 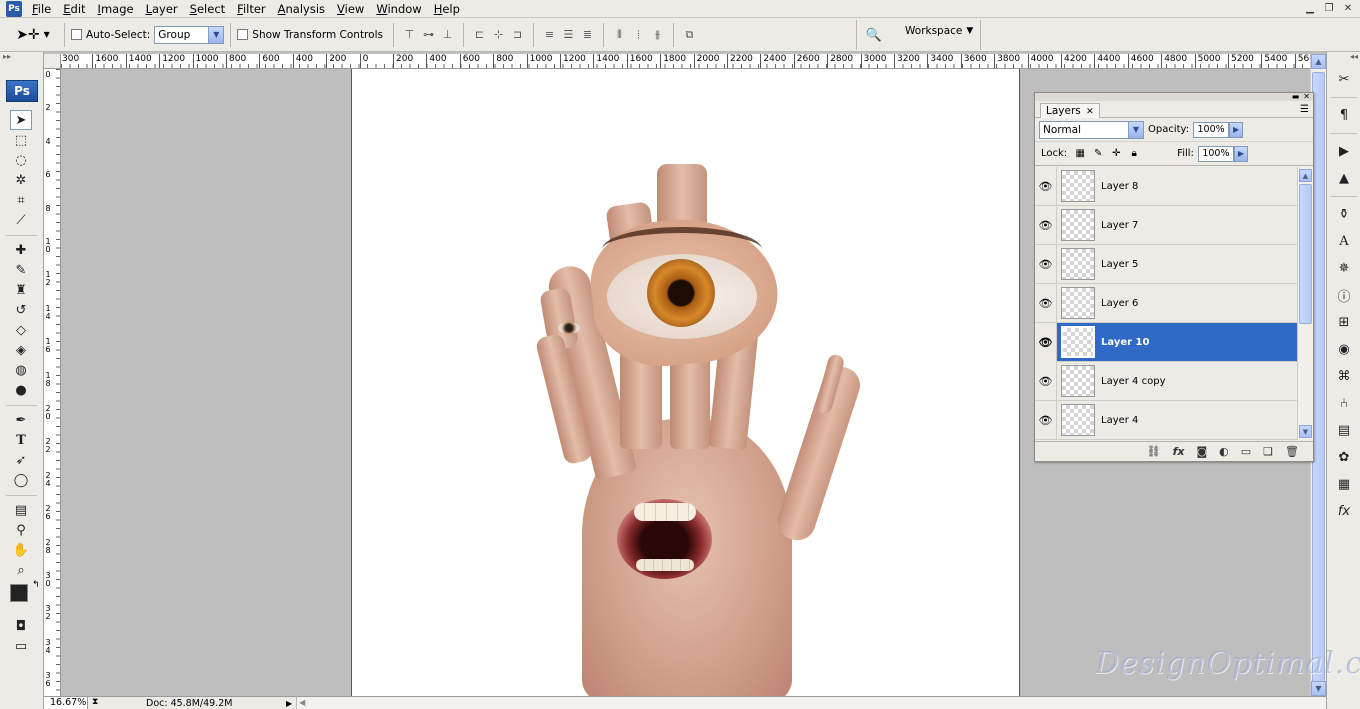 I want to click on layer-row: 👁︎ Layer 7, so click(x=1166, y=225).